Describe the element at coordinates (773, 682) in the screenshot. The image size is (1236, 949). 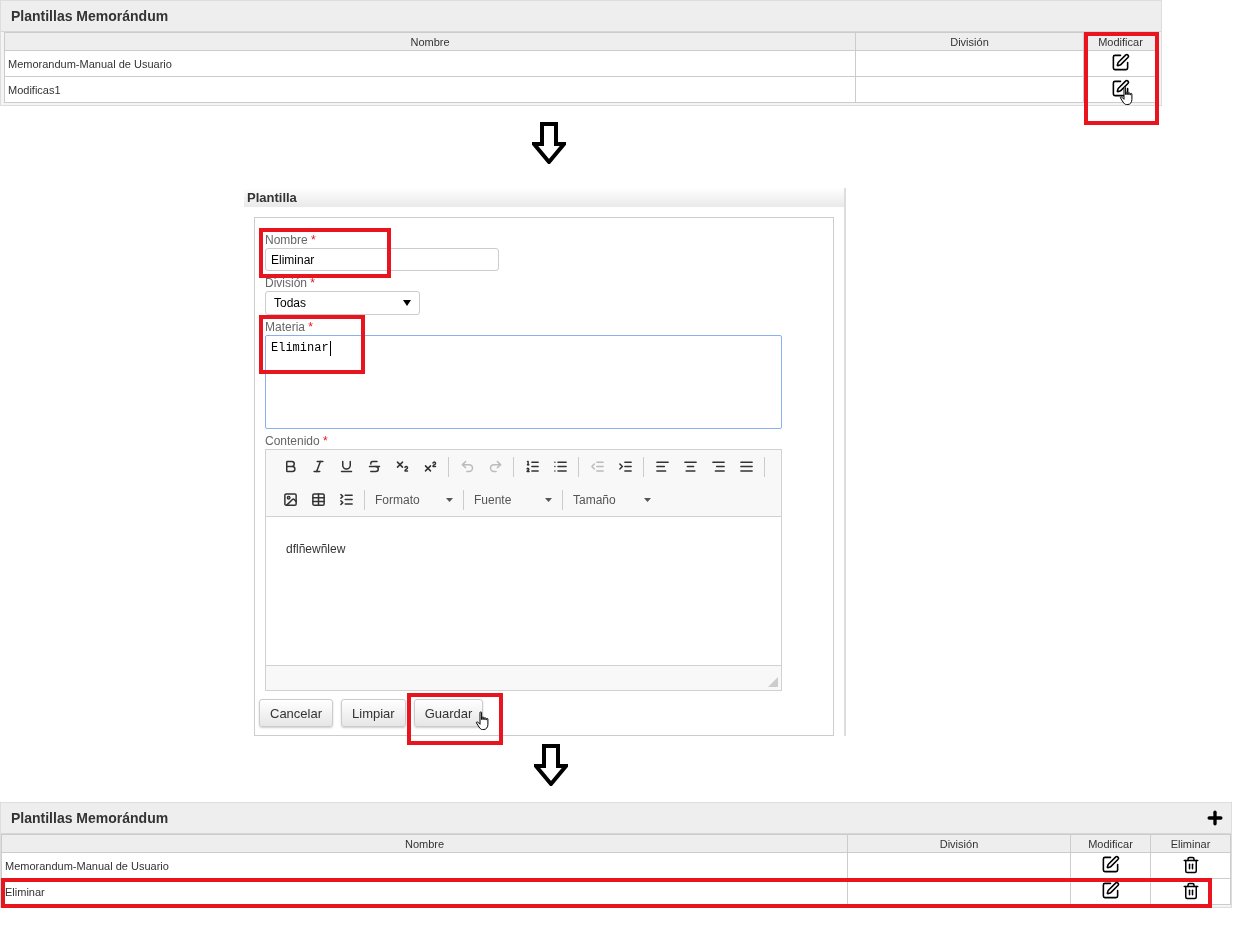
I see `resize-handle-icon` at that location.